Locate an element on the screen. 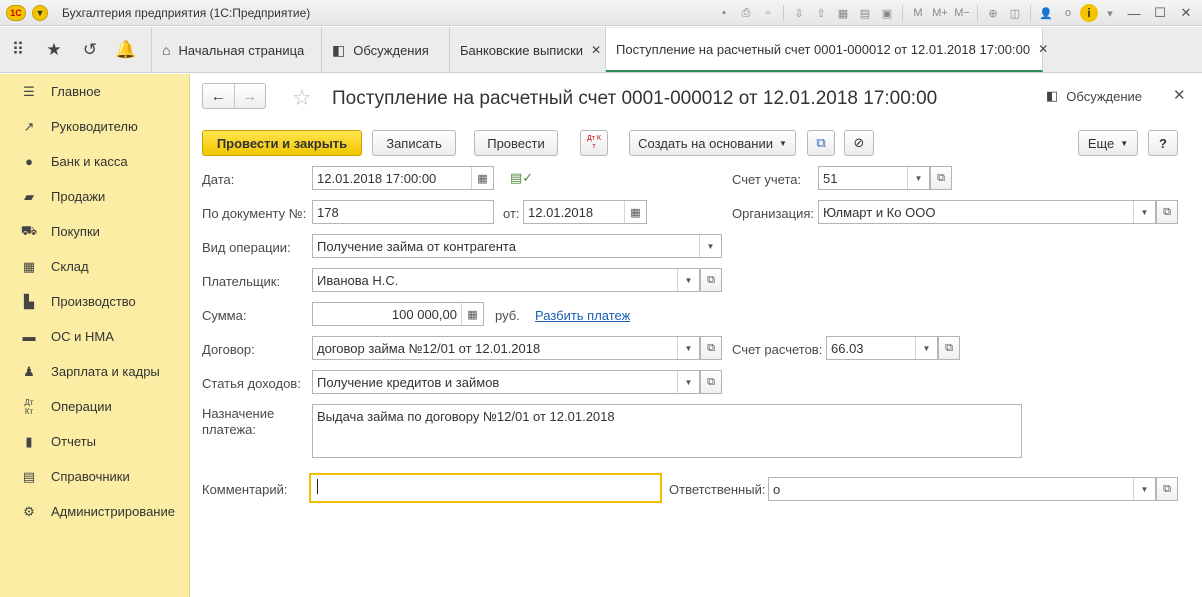 This screenshot has width=1202, height=597. history-icon: ↺ is located at coordinates (90, 50).